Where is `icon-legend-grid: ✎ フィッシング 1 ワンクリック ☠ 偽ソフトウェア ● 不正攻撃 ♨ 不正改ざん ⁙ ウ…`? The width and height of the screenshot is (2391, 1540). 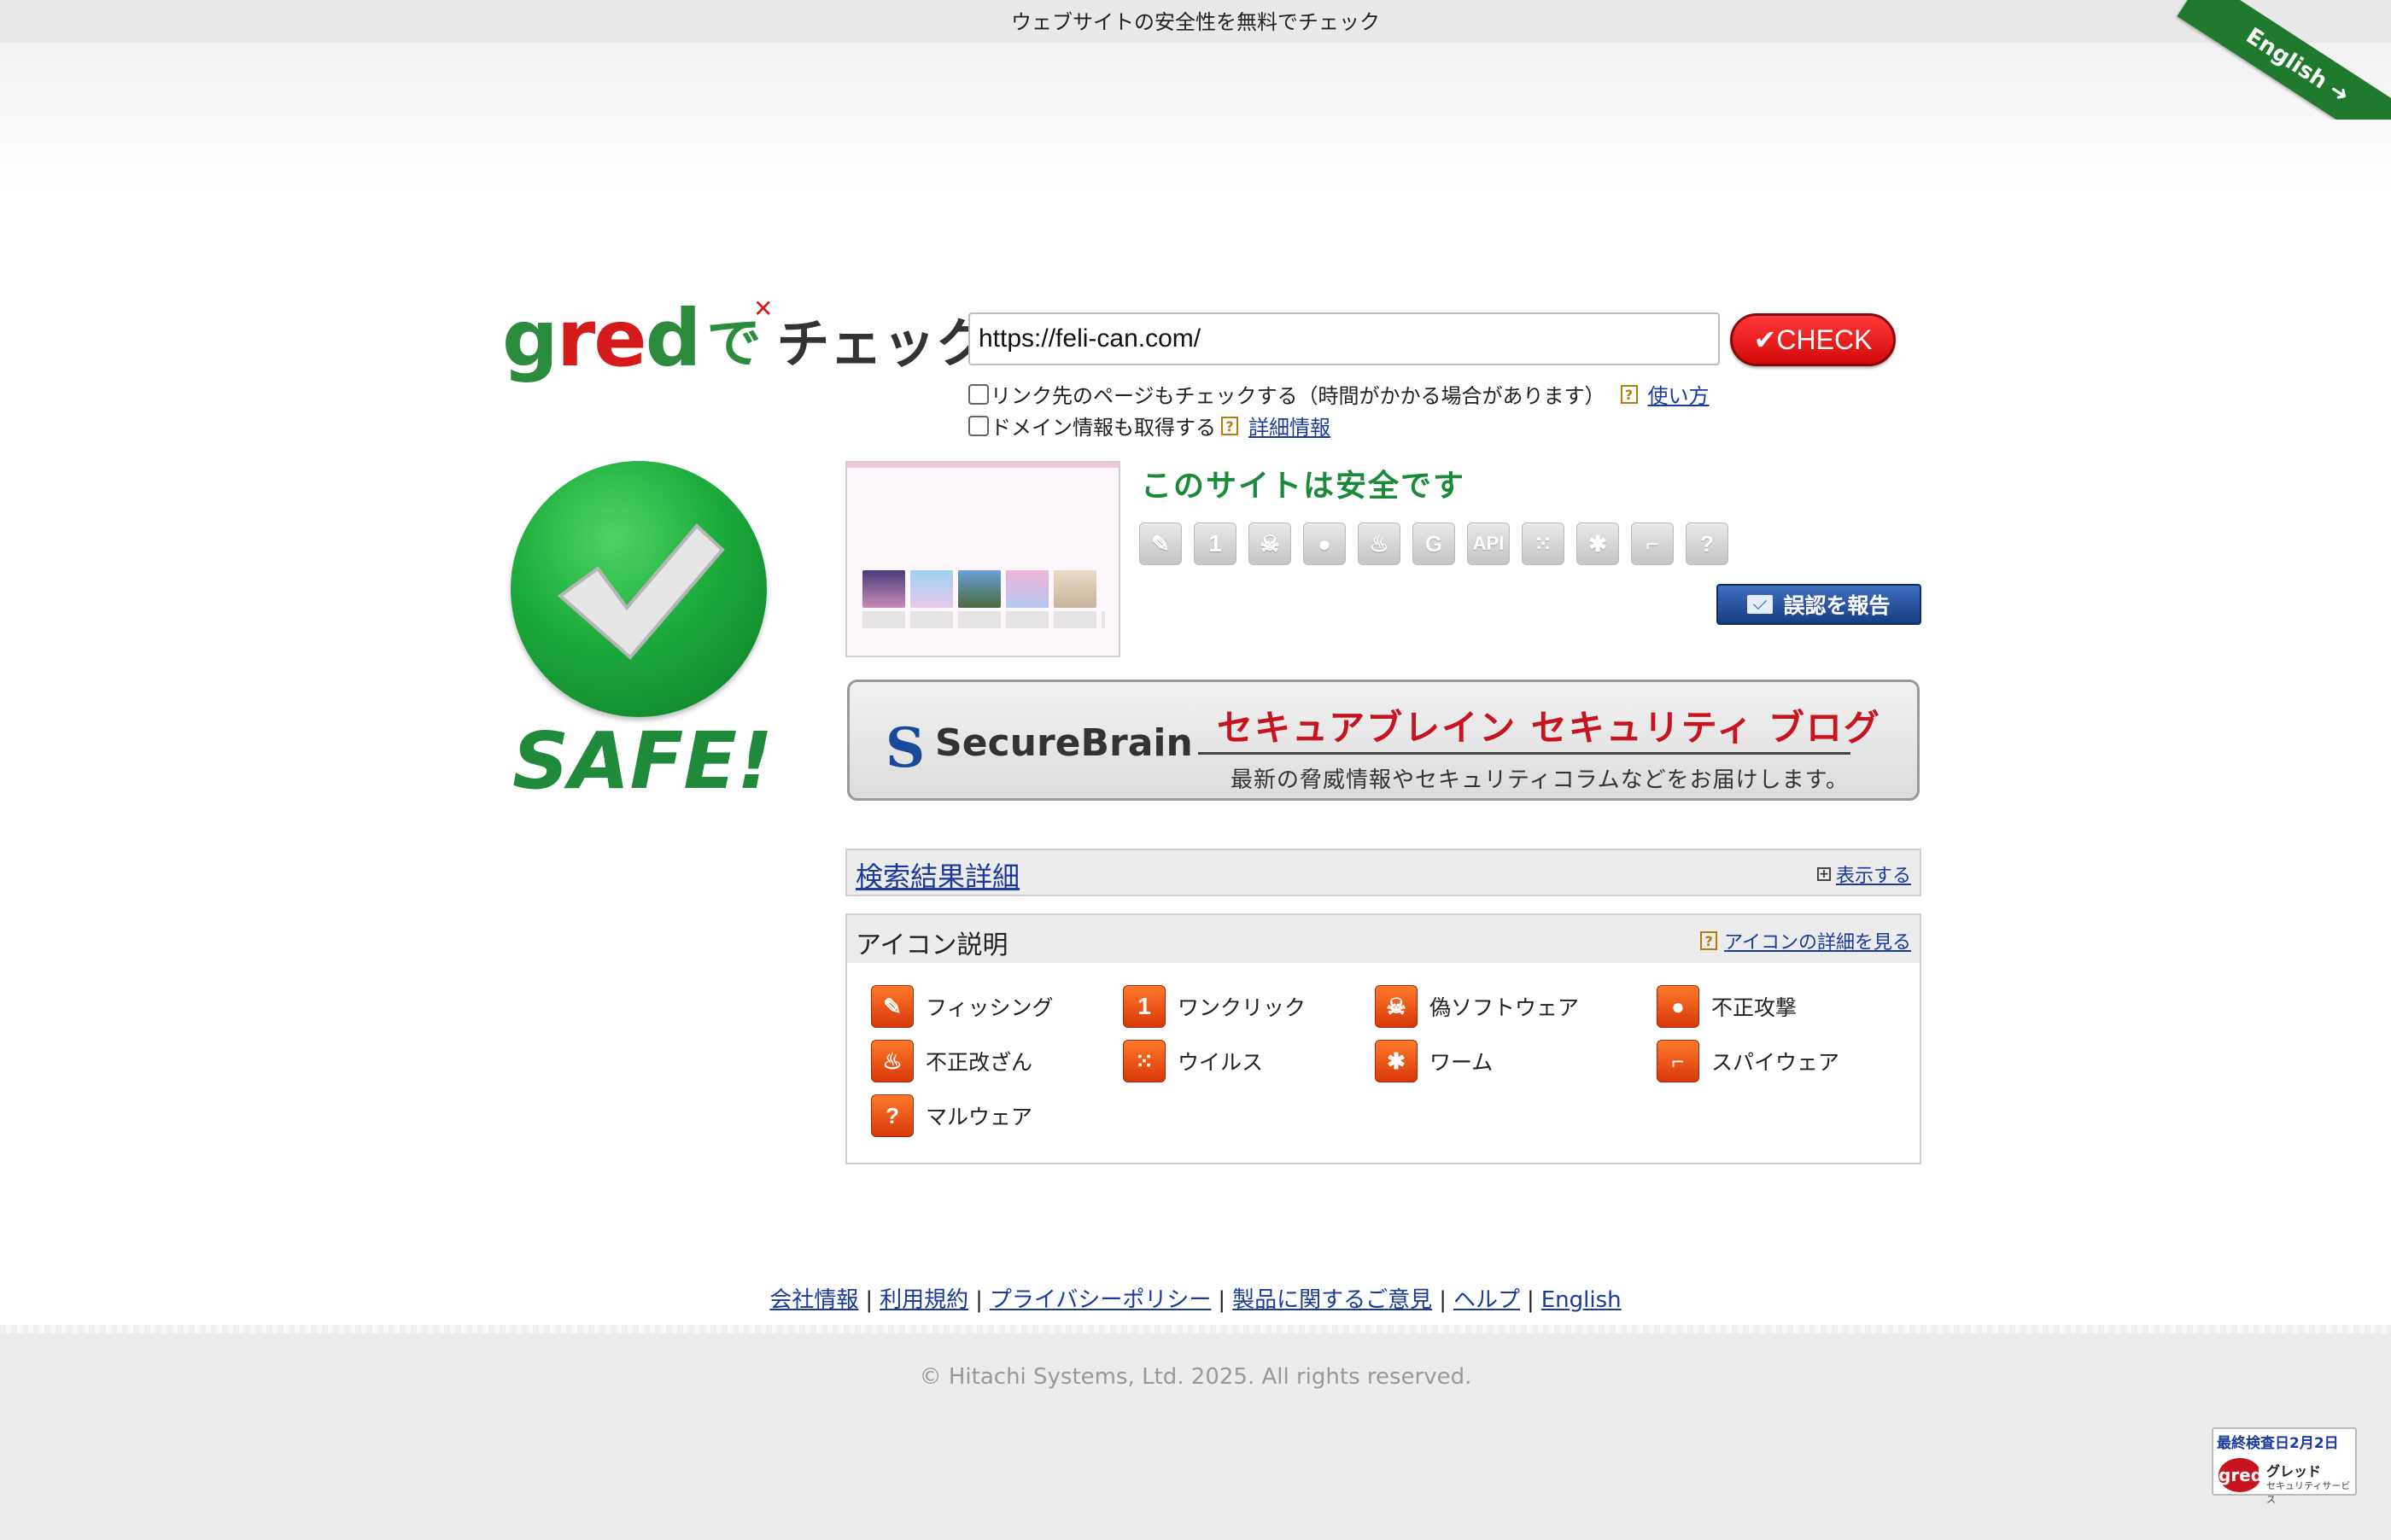 icon-legend-grid: ✎ フィッシング 1 ワンクリック ☠ 偽ソフトウェア ● 不正攻撃 ♨ 不正改ざん ⁙ ウ… is located at coordinates (1390, 1061).